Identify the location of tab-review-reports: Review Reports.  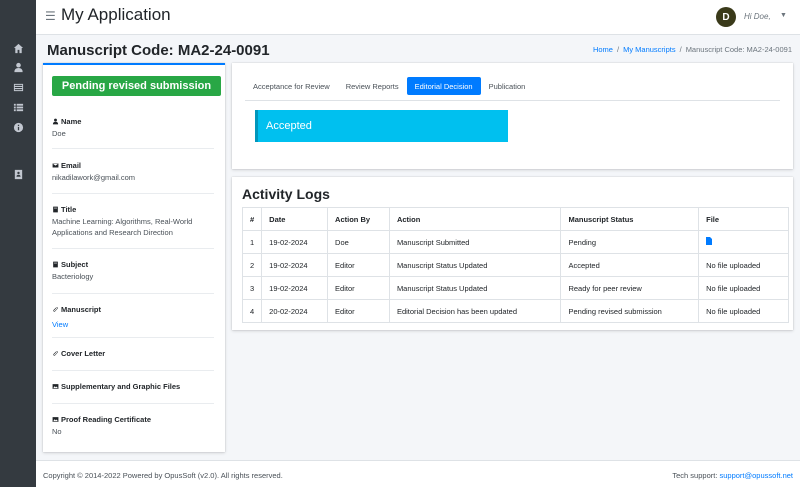
(372, 86).